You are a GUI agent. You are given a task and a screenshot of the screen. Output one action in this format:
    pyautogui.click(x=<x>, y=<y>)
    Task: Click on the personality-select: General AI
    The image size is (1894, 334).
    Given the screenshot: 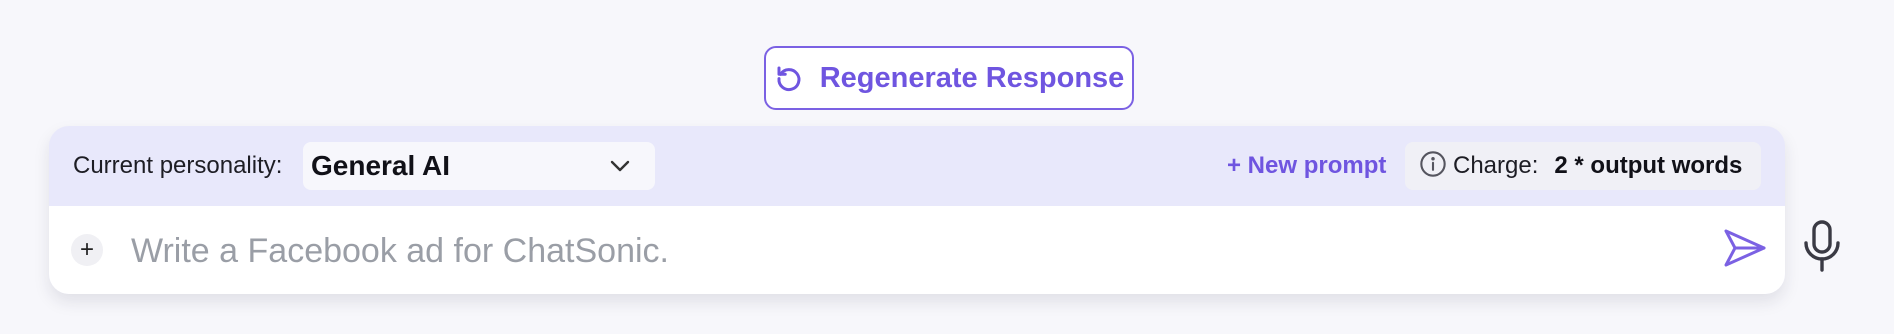 What is the action you would take?
    pyautogui.click(x=479, y=166)
    